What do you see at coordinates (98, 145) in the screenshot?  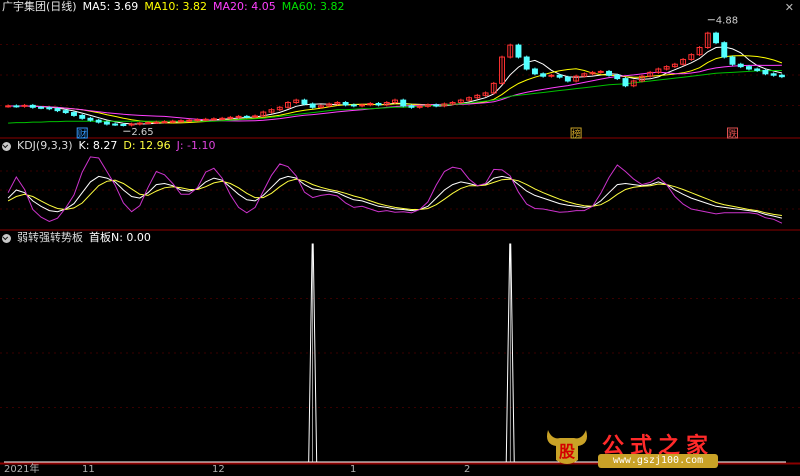 I see `kdj-k-label: K: 8.27` at bounding box center [98, 145].